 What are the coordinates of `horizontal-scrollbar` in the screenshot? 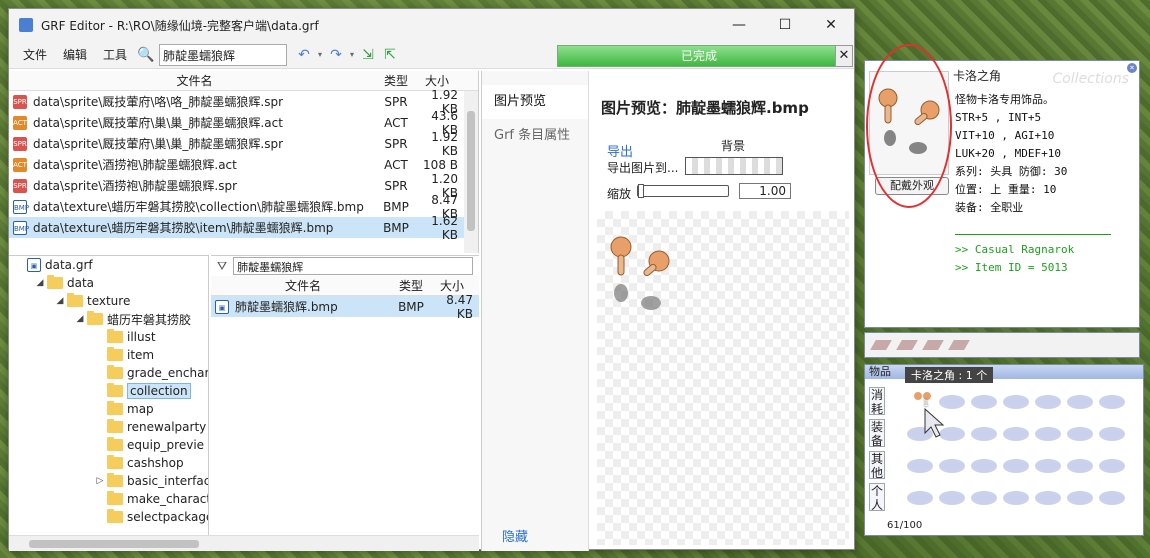 It's located at (244, 543).